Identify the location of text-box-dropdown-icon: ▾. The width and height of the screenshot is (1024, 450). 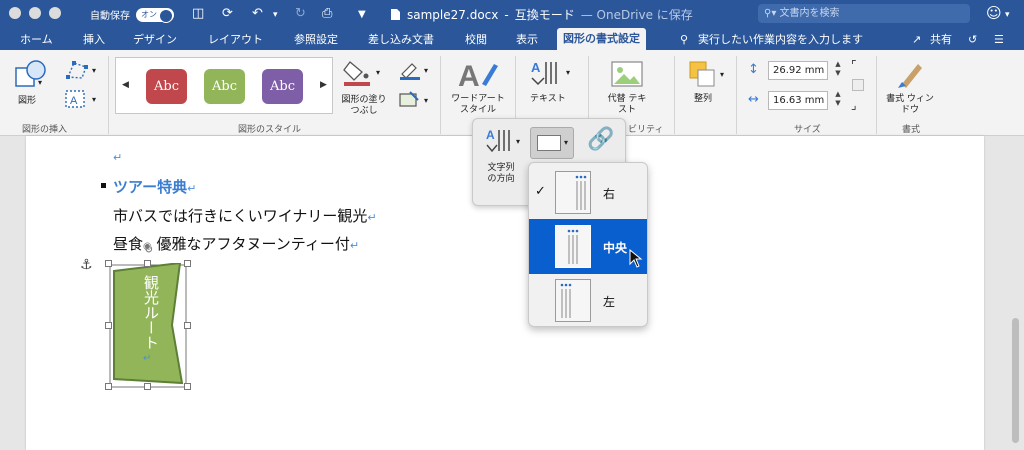
(94, 99).